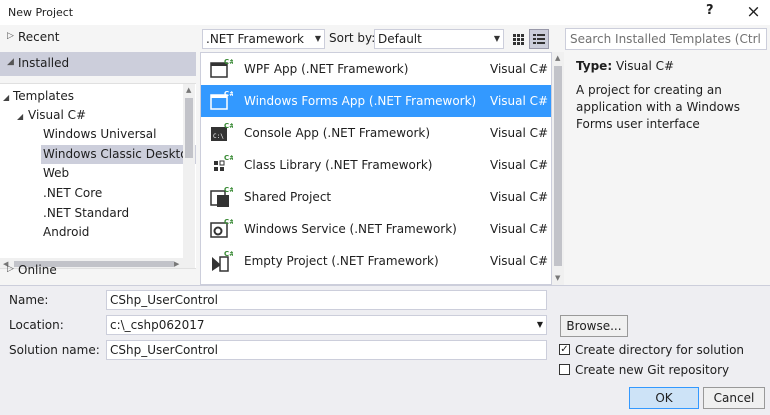 Image resolution: width=770 pixels, height=415 pixels. I want to click on window-title: New Project, so click(41, 12).